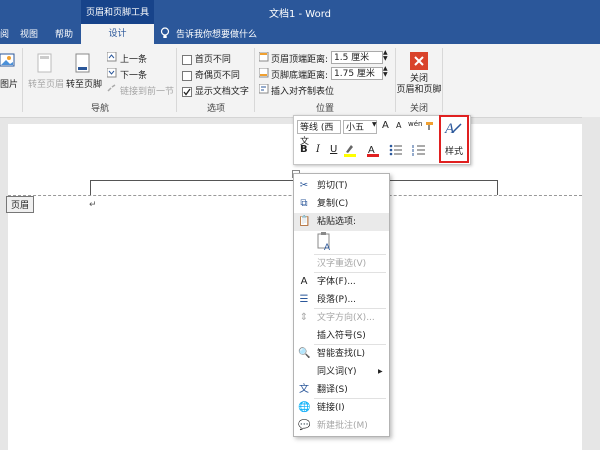 The height and width of the screenshot is (450, 600). What do you see at coordinates (304, 203) in the screenshot?
I see `copy-icon: ⧉` at bounding box center [304, 203].